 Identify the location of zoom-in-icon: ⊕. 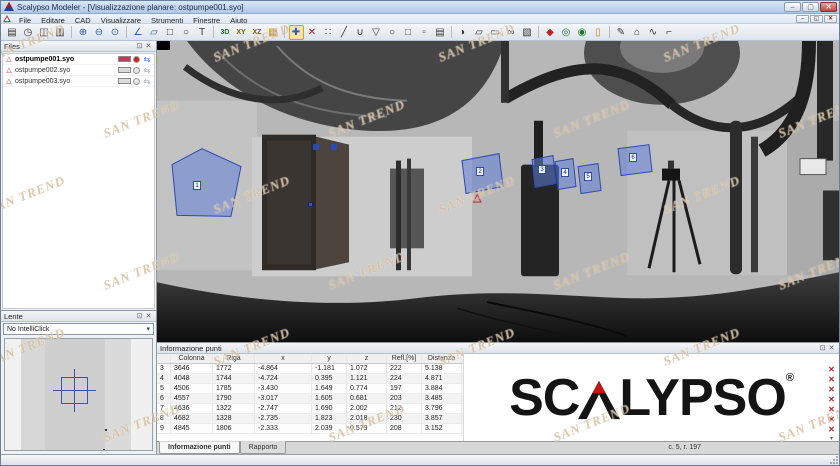
(83, 32).